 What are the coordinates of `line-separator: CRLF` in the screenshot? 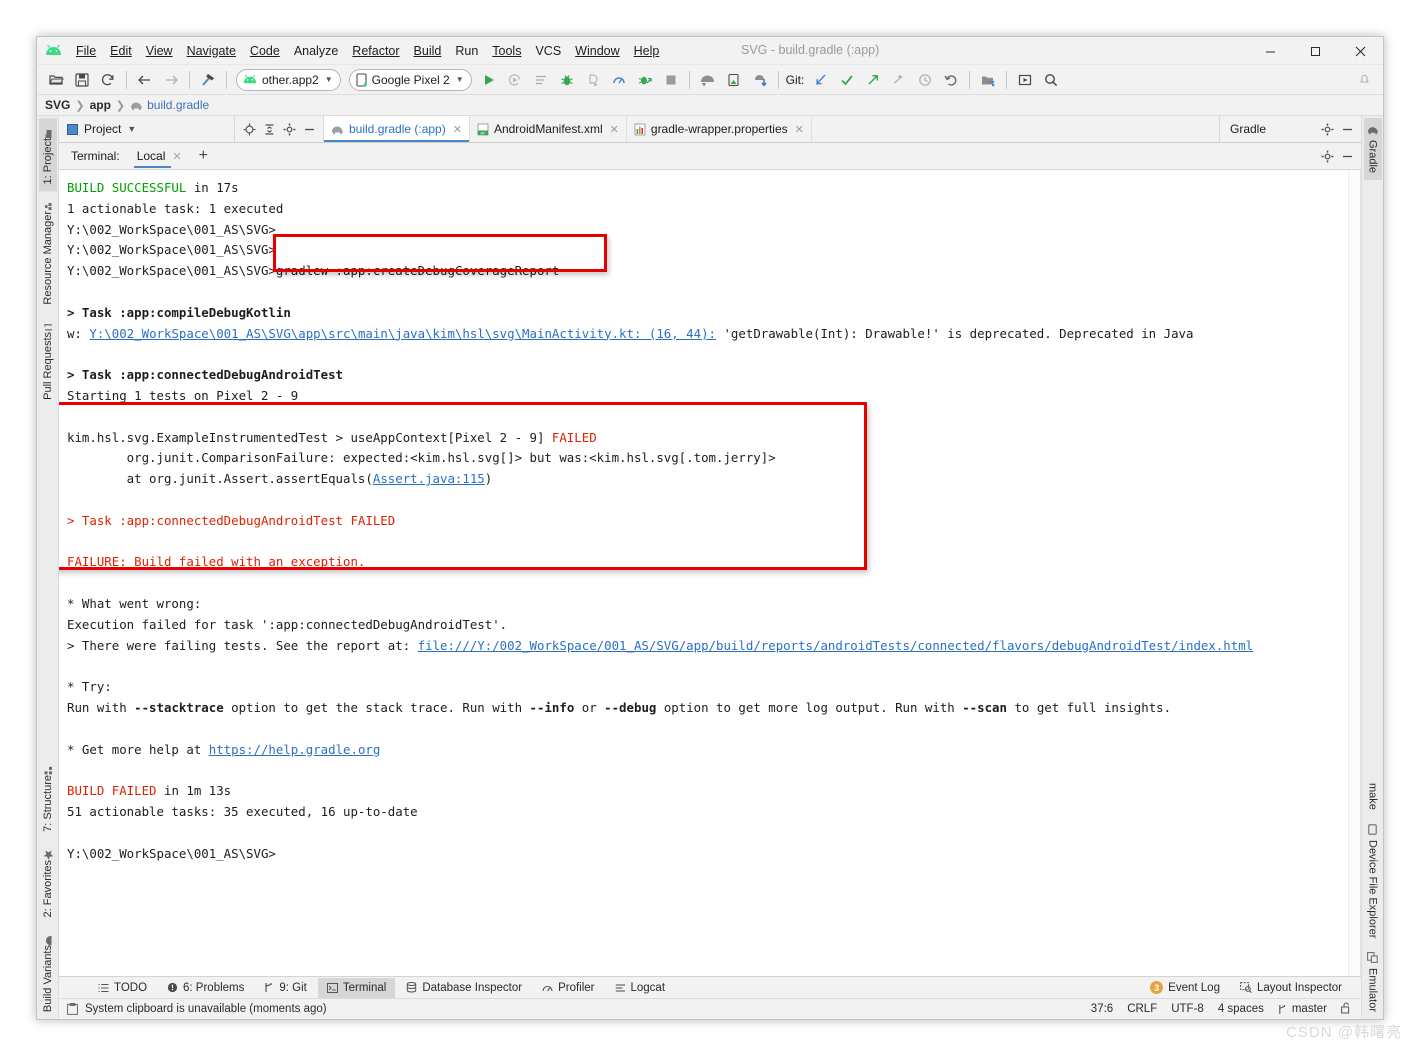 It's located at (1142, 1009).